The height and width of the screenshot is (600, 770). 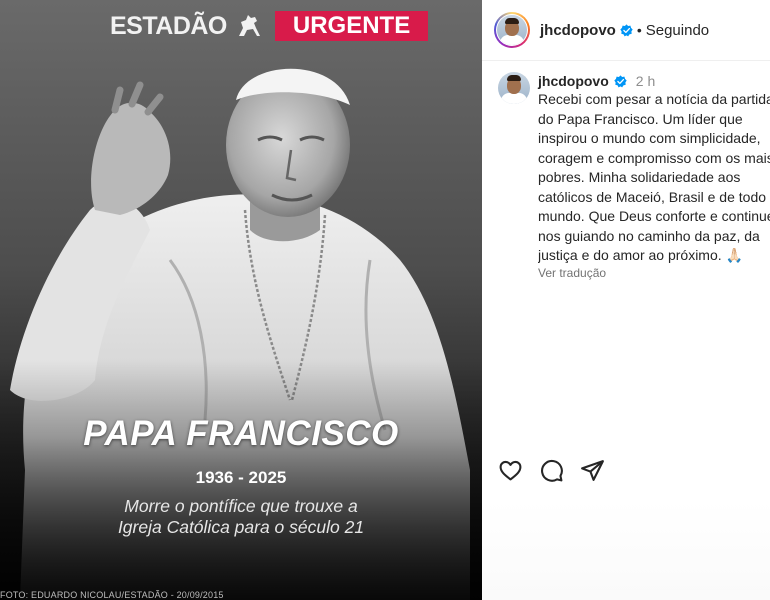 I want to click on caption-line: pobres. Minha solidariedade aos, so click(x=639, y=177).